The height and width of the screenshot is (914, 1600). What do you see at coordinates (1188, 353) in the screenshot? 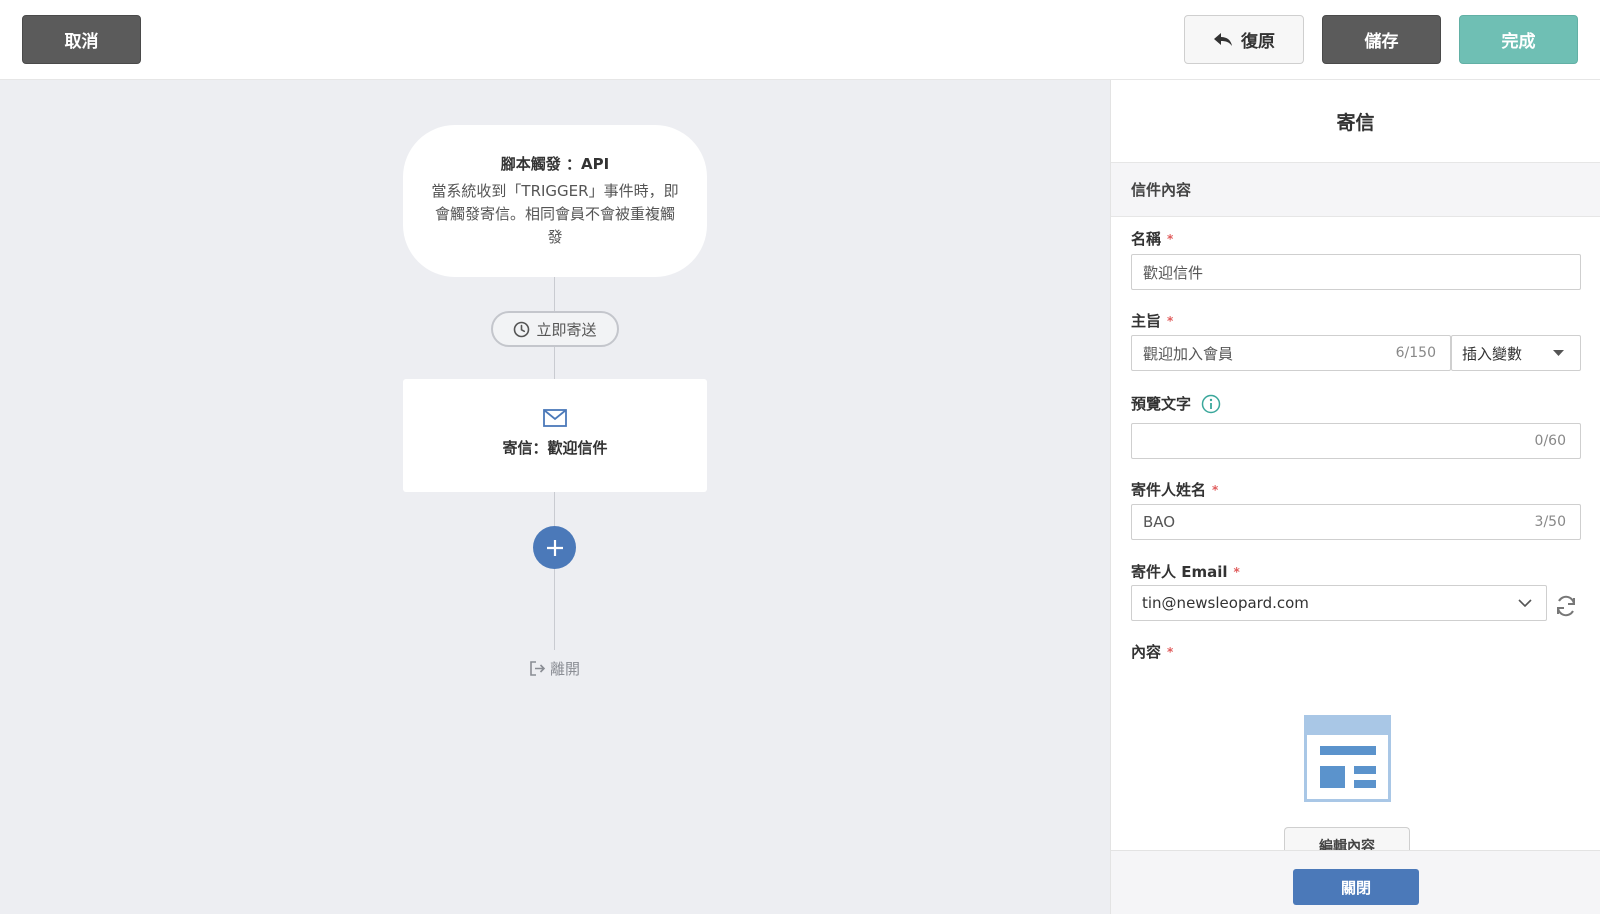
I see `subject-value: 觀迎加入會員` at bounding box center [1188, 353].